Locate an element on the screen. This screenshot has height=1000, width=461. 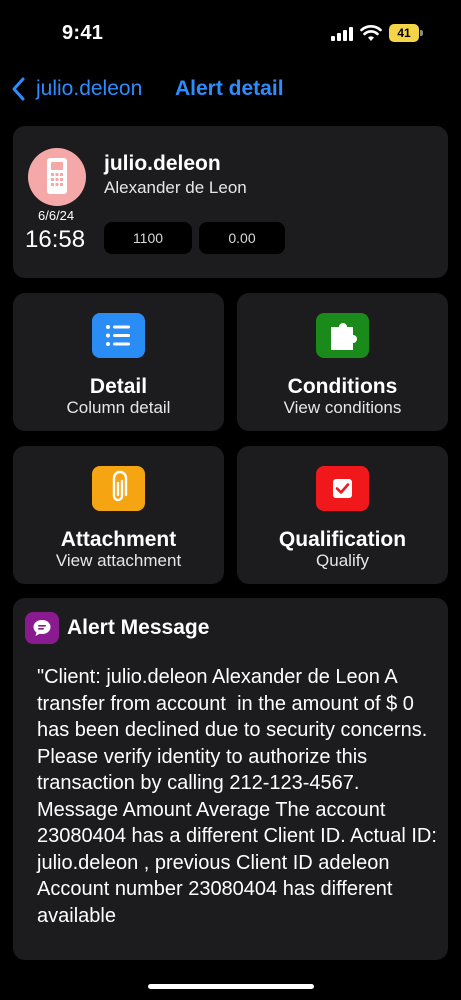
user-name: julio.deleon is located at coordinates (162, 163).